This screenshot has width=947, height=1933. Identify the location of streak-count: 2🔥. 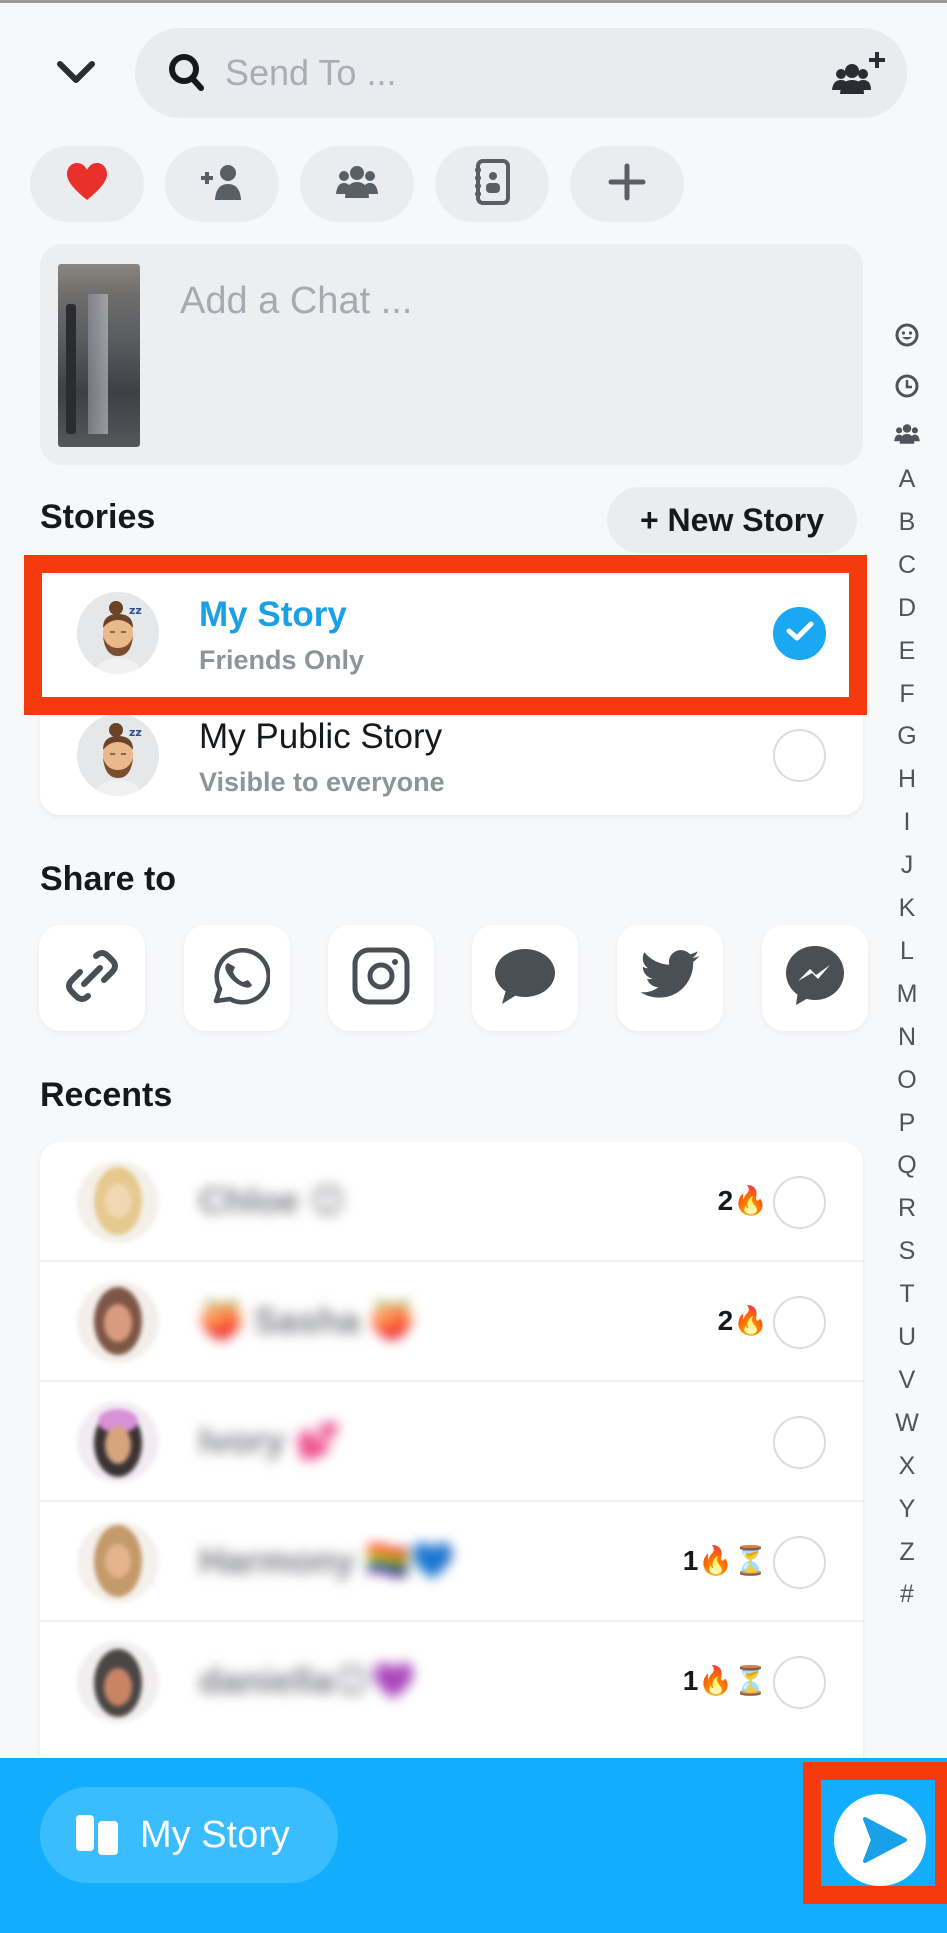
(742, 1320).